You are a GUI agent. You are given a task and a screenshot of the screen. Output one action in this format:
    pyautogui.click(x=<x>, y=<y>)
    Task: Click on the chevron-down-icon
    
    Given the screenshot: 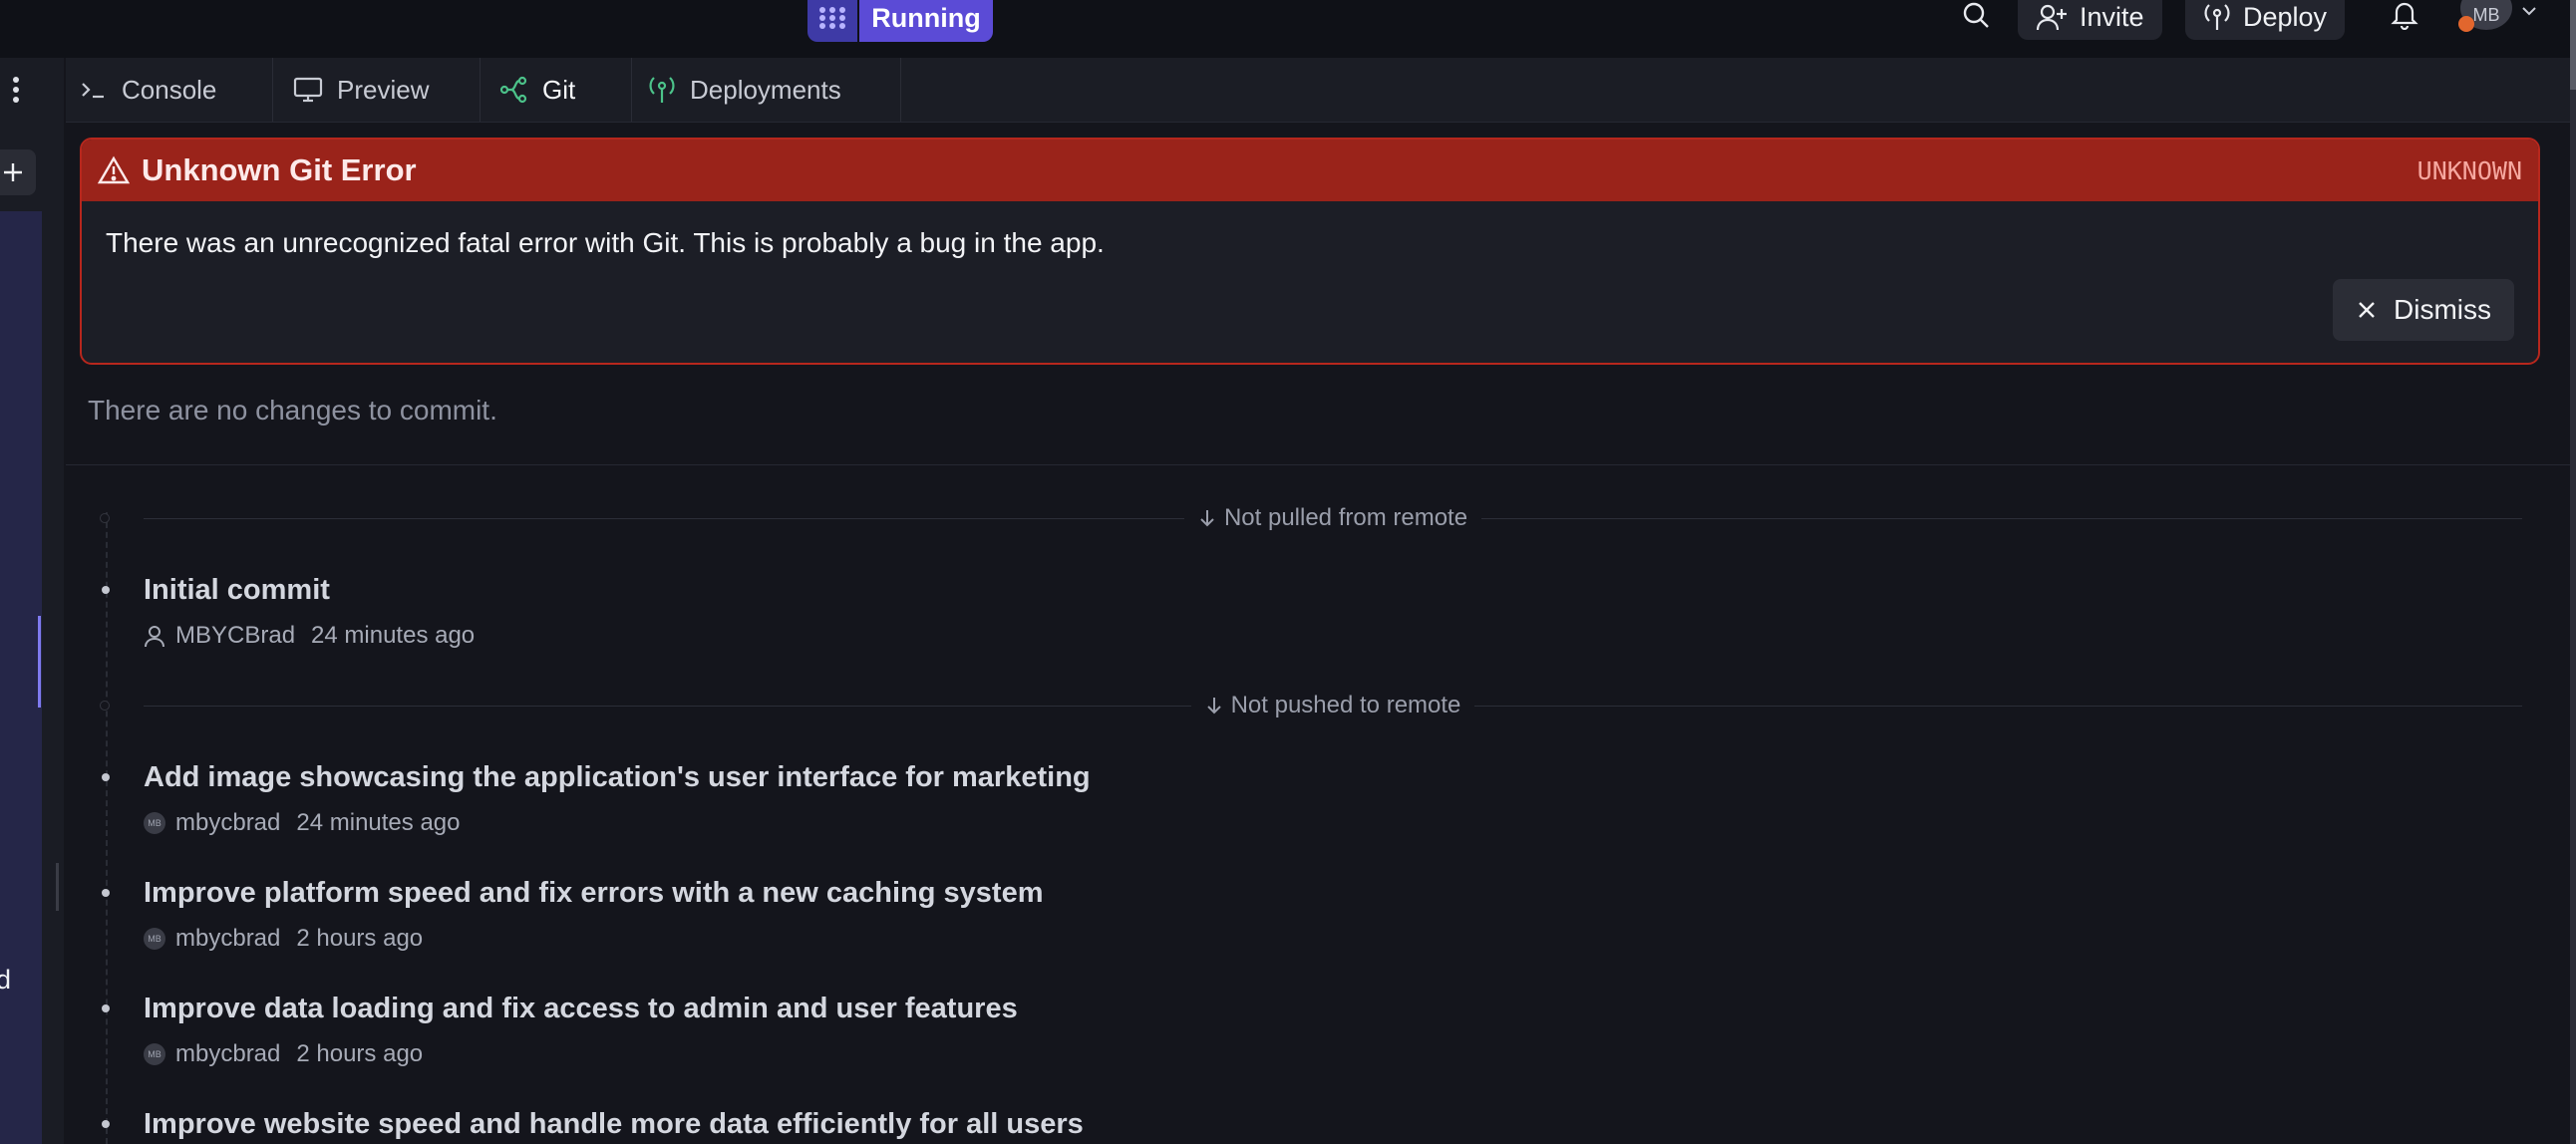 What is the action you would take?
    pyautogui.click(x=2529, y=11)
    